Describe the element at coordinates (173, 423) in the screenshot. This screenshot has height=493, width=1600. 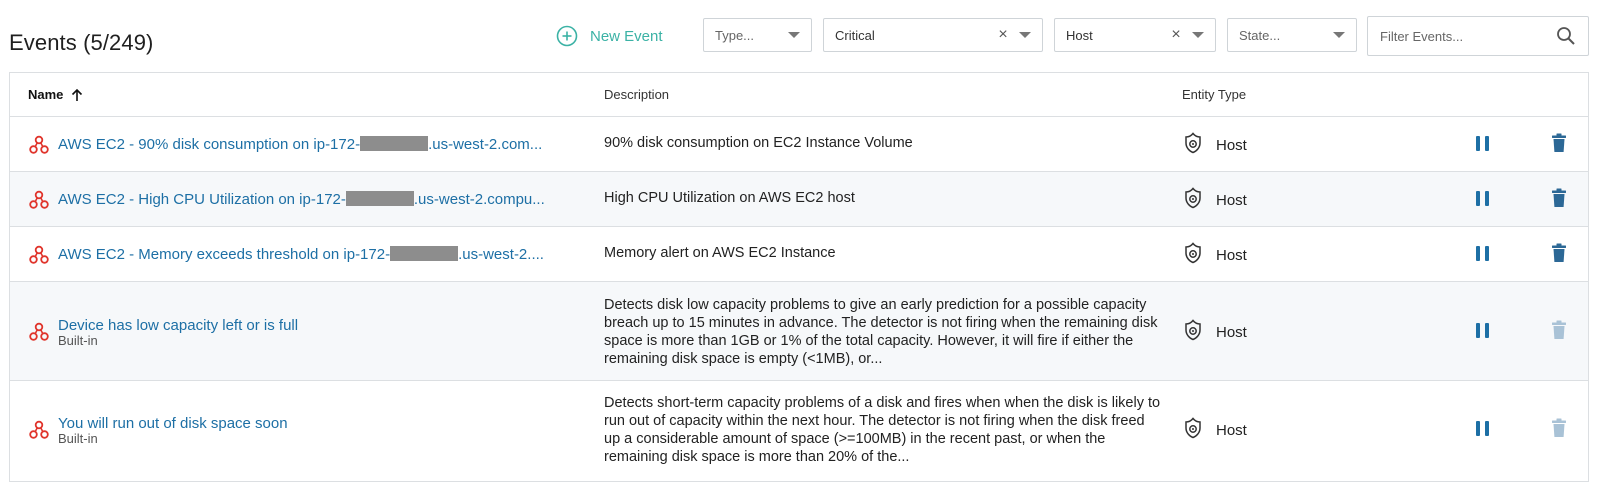
I see `event-name-link: You will run out of disk space soon` at that location.